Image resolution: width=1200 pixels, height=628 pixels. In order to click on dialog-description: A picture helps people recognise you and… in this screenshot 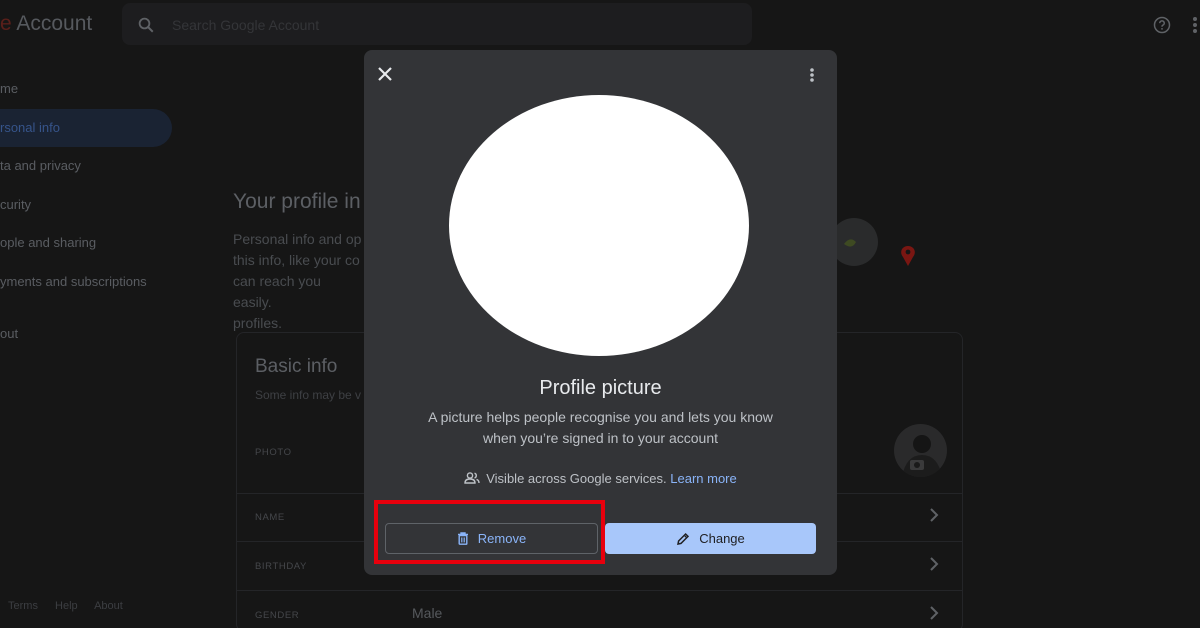, I will do `click(600, 427)`.